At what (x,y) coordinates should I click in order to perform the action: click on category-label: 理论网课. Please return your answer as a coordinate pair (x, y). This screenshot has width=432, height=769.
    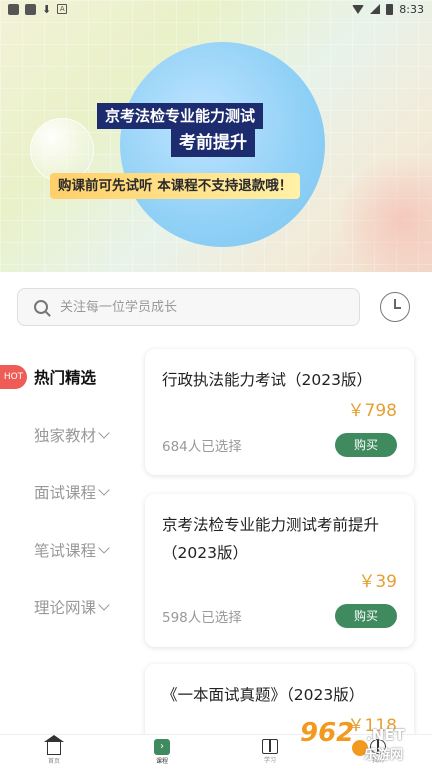
    Looking at the image, I should click on (65, 608).